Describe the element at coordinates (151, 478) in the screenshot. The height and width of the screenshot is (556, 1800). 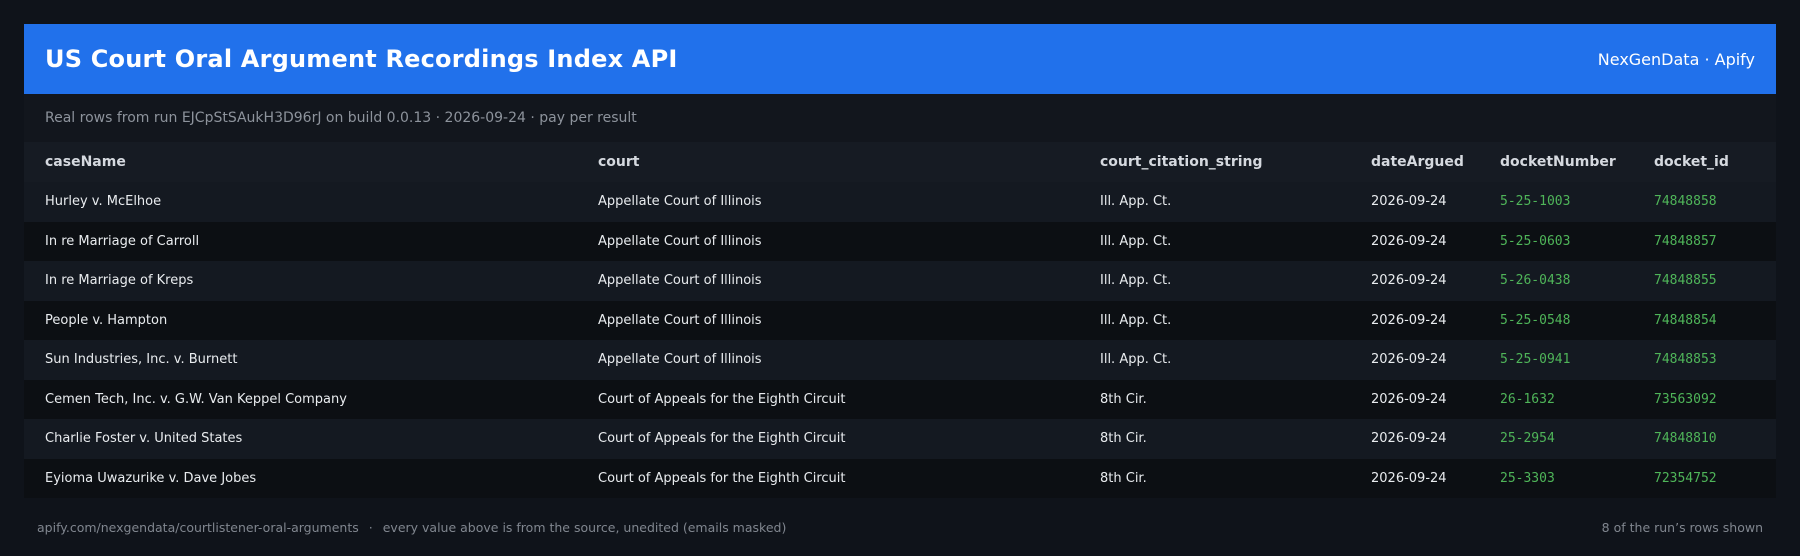
I see `cell-casename: Eyioma Uwazurike v. Dave Jobes` at that location.